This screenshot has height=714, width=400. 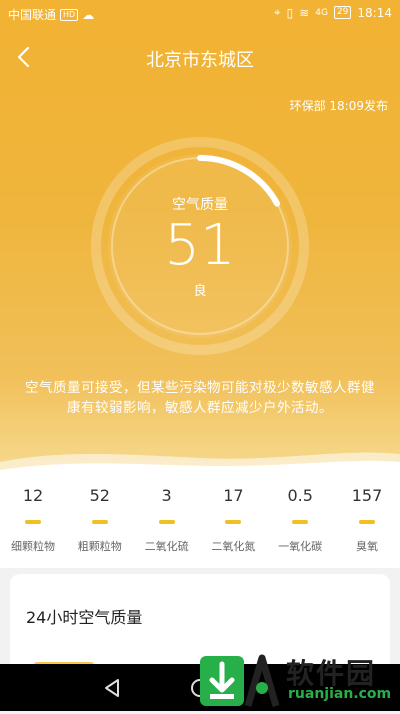 What do you see at coordinates (200, 205) in the screenshot?
I see `aqi-label: 空气质量` at bounding box center [200, 205].